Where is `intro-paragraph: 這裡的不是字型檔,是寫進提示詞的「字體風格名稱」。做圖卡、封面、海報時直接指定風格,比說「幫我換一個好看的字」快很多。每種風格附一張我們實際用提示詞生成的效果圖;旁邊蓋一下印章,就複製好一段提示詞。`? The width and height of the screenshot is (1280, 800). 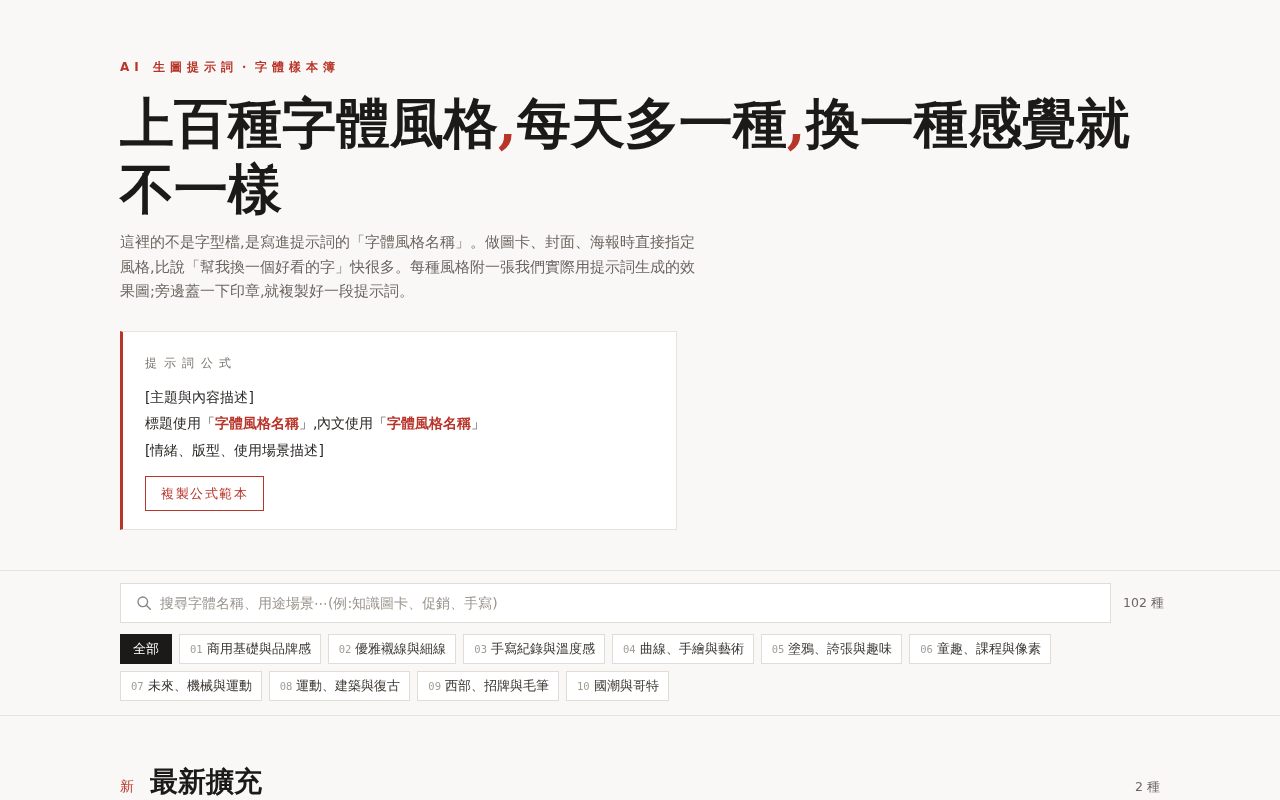 intro-paragraph: 這裡的不是字型檔,是寫進提示詞的「字體風格名稱」。做圖卡、封面、海報時直接指定風格,比說「幫我換一個好看的字」快很多。每種風格附一張我們實際用提示詞生成的效果圖;旁邊蓋一下印章,就複製好一段提示詞。 is located at coordinates (408, 267).